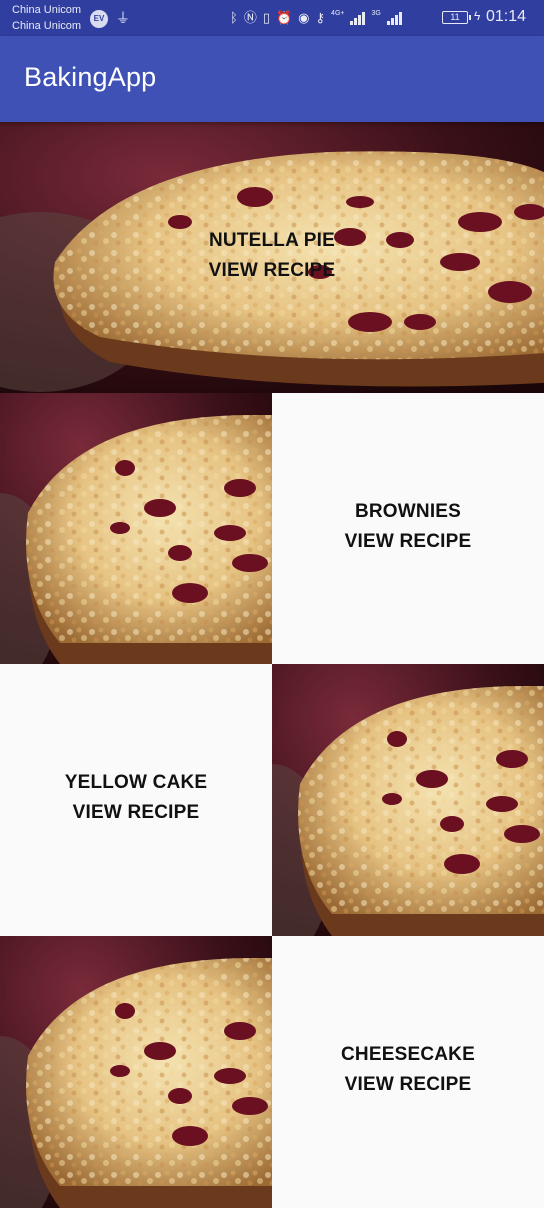 This screenshot has width=544, height=1208. Describe the element at coordinates (456, 17) in the screenshot. I see `battery-icon: 11` at that location.